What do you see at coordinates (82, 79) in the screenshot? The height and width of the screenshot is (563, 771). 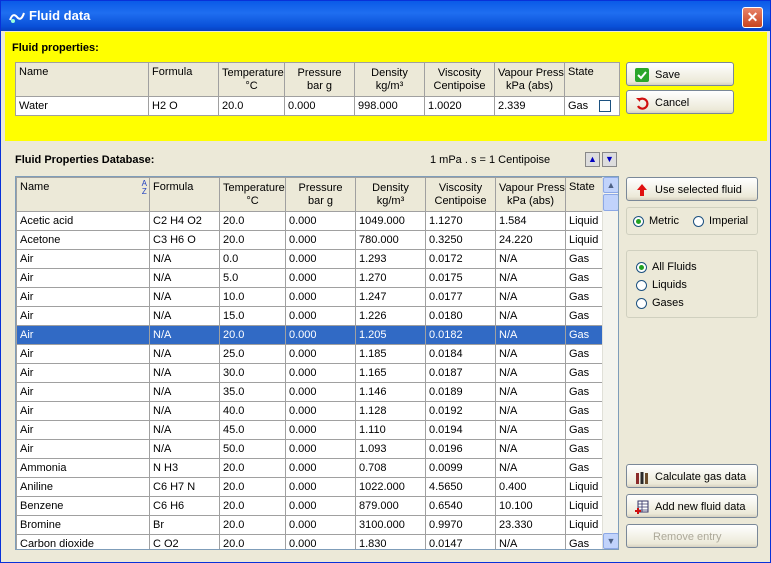 I see `fp-header-0: Name` at bounding box center [82, 79].